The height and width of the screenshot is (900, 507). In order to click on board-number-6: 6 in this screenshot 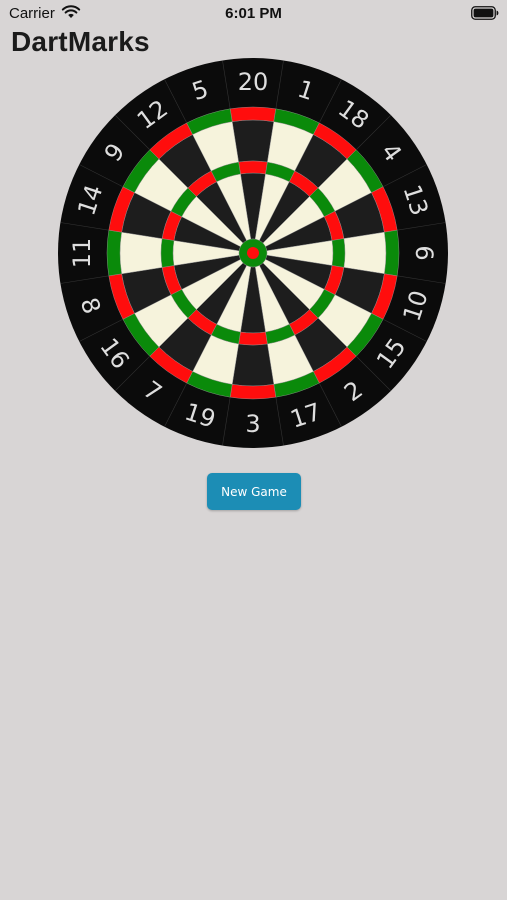, I will do `click(424, 252)`.